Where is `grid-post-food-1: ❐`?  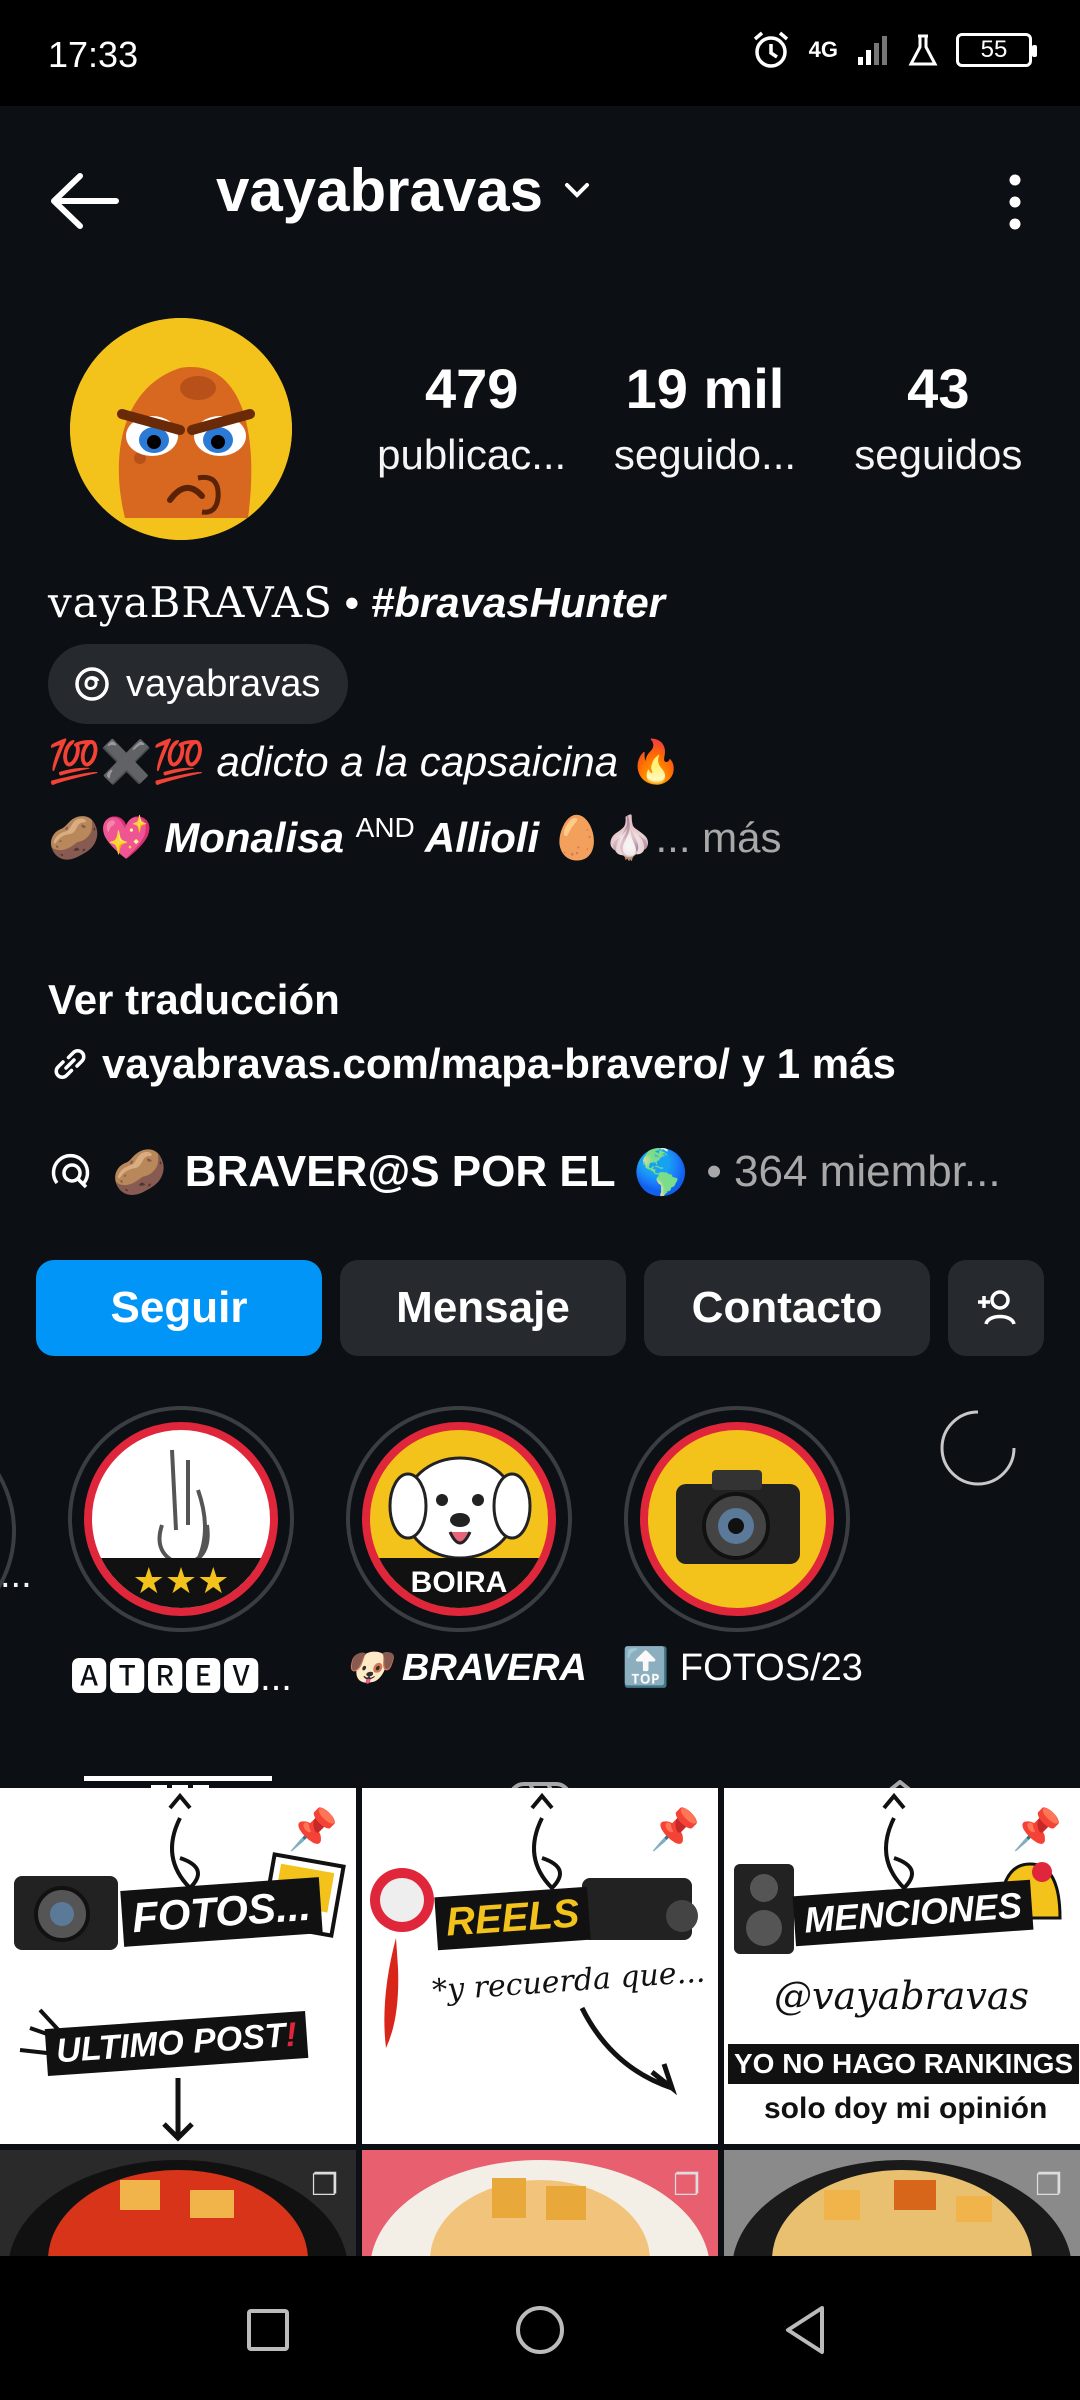 grid-post-food-1: ❐ is located at coordinates (178, 2203).